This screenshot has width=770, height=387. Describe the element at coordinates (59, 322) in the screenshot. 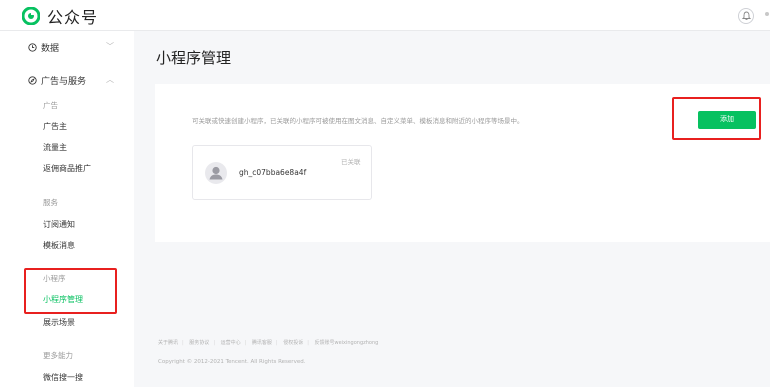

I see `sidebar-item-display-scene: 展示场景` at that location.